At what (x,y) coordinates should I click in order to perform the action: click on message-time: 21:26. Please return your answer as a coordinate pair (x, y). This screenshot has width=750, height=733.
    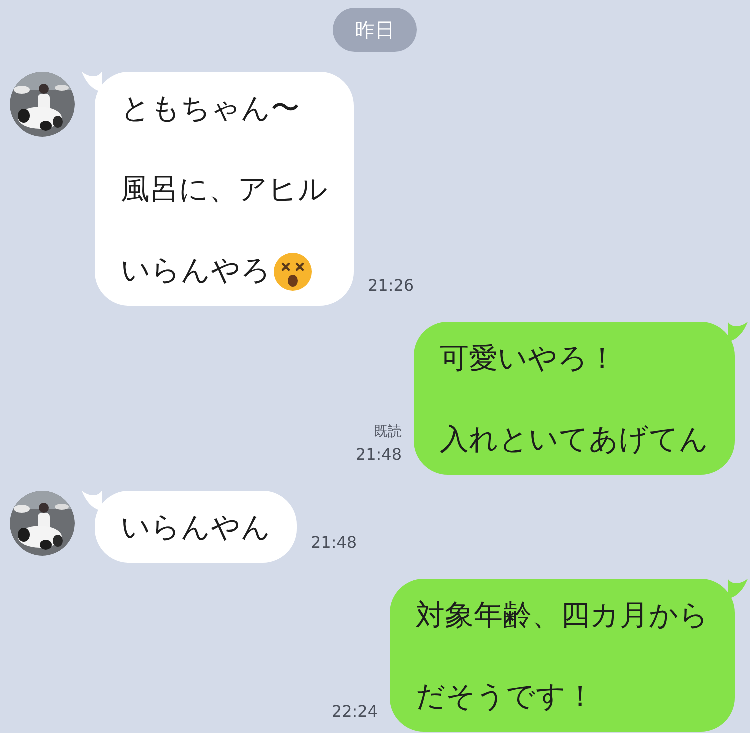
    Looking at the image, I should click on (391, 286).